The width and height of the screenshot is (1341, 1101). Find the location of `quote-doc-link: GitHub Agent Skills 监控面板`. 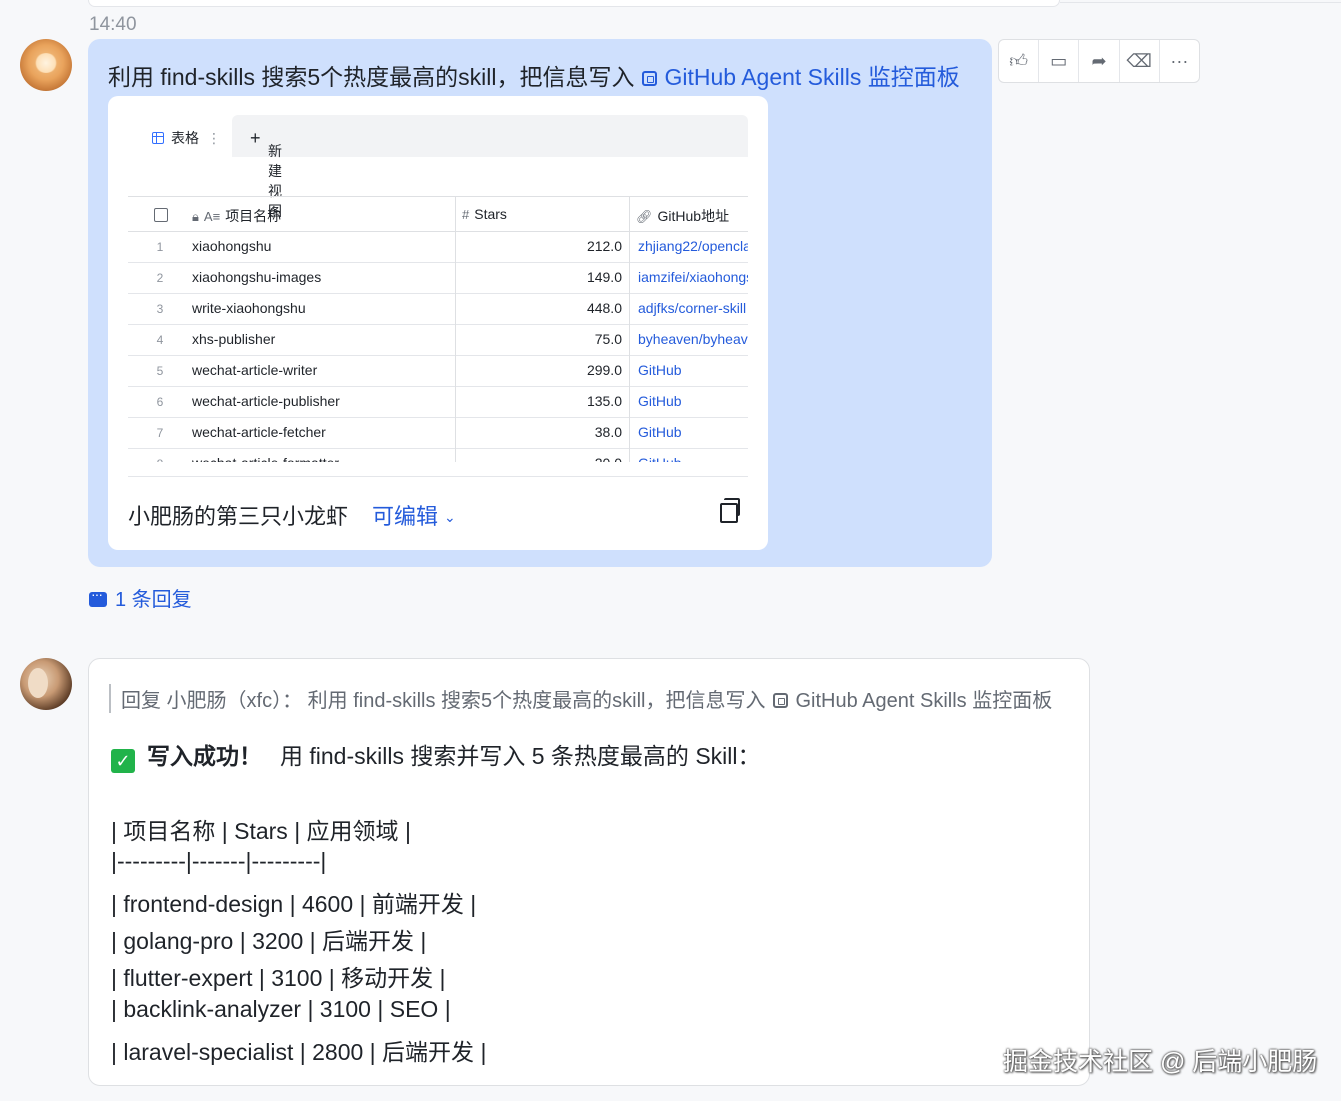

quote-doc-link: GitHub Agent Skills 监控面板 is located at coordinates (924, 701).